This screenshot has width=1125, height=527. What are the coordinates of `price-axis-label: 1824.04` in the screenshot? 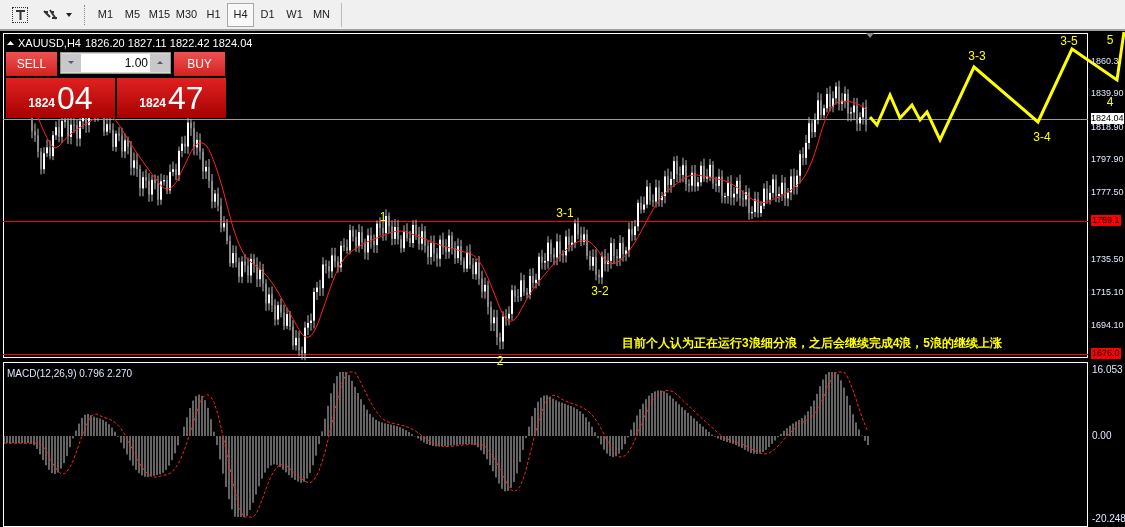 It's located at (1107, 118).